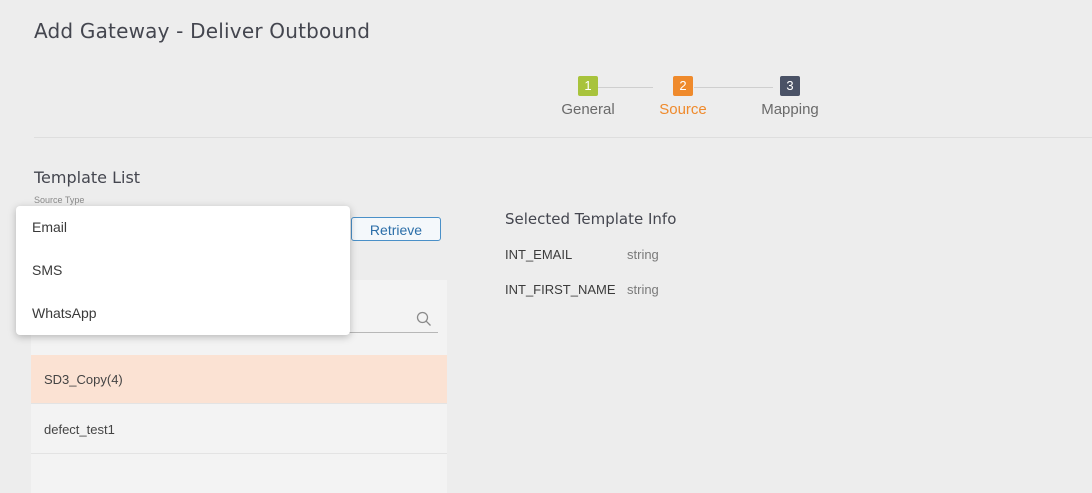 This screenshot has width=1092, height=493. What do you see at coordinates (563, 137) in the screenshot?
I see `divider` at bounding box center [563, 137].